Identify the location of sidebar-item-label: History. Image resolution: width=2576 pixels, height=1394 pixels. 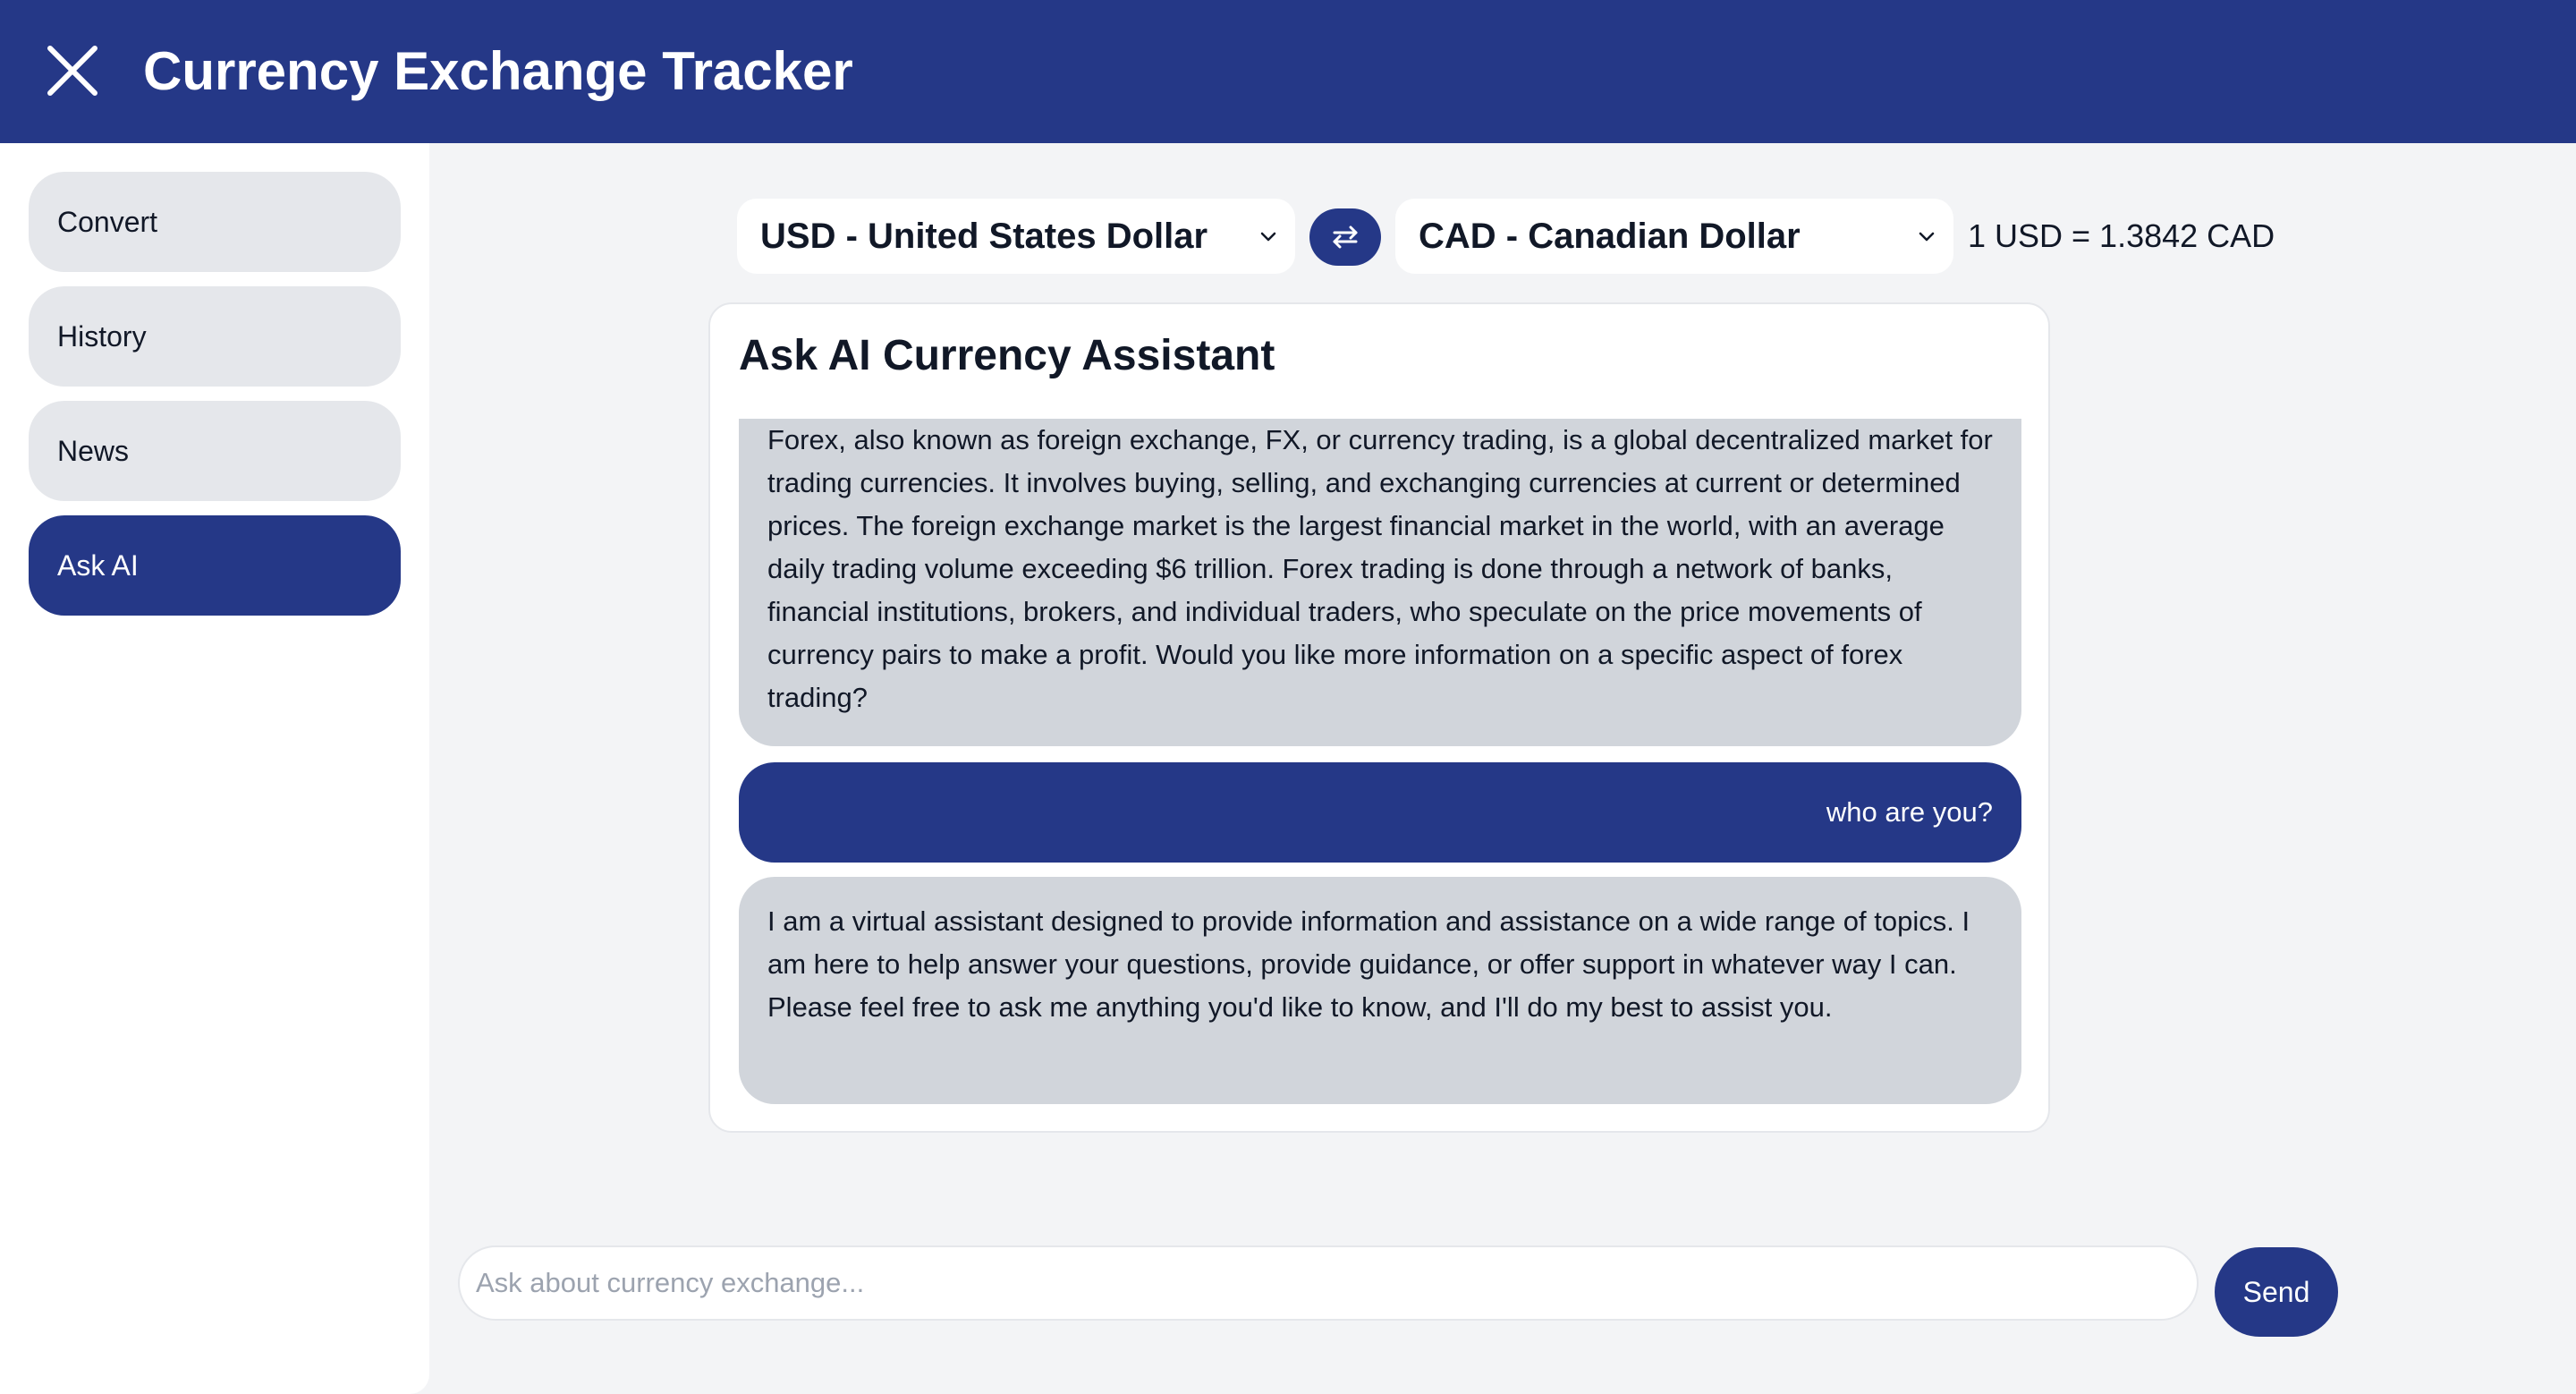
(102, 336).